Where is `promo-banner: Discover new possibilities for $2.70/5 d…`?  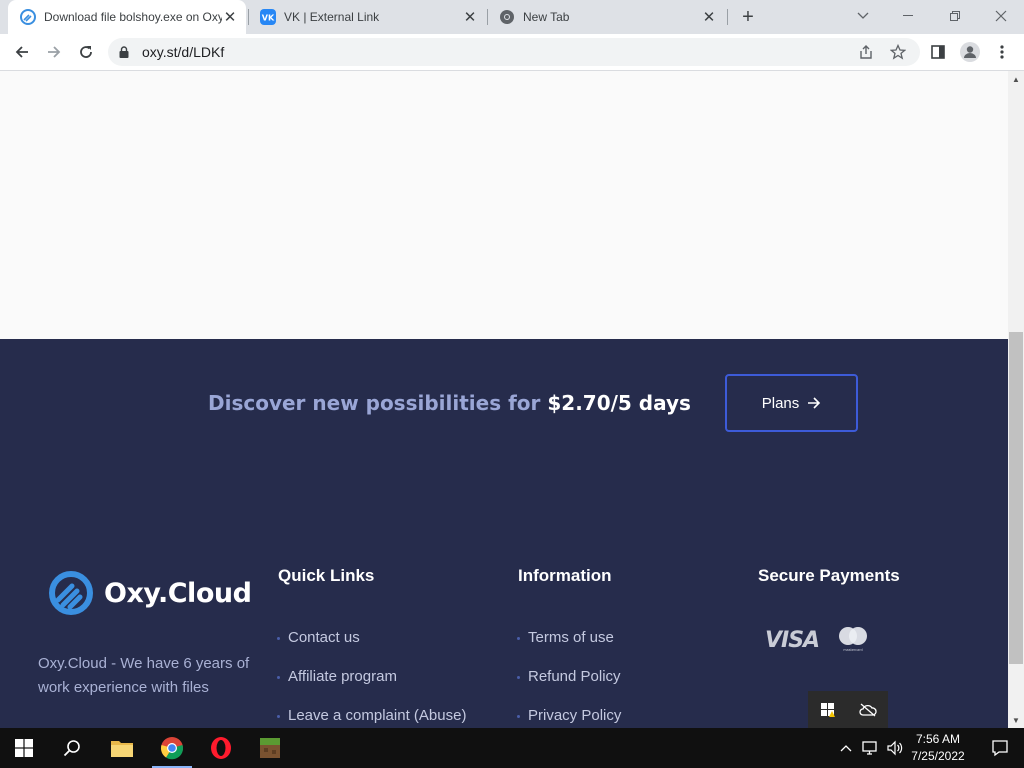
promo-banner: Discover new possibilities for $2.70/5 d… is located at coordinates (449, 403).